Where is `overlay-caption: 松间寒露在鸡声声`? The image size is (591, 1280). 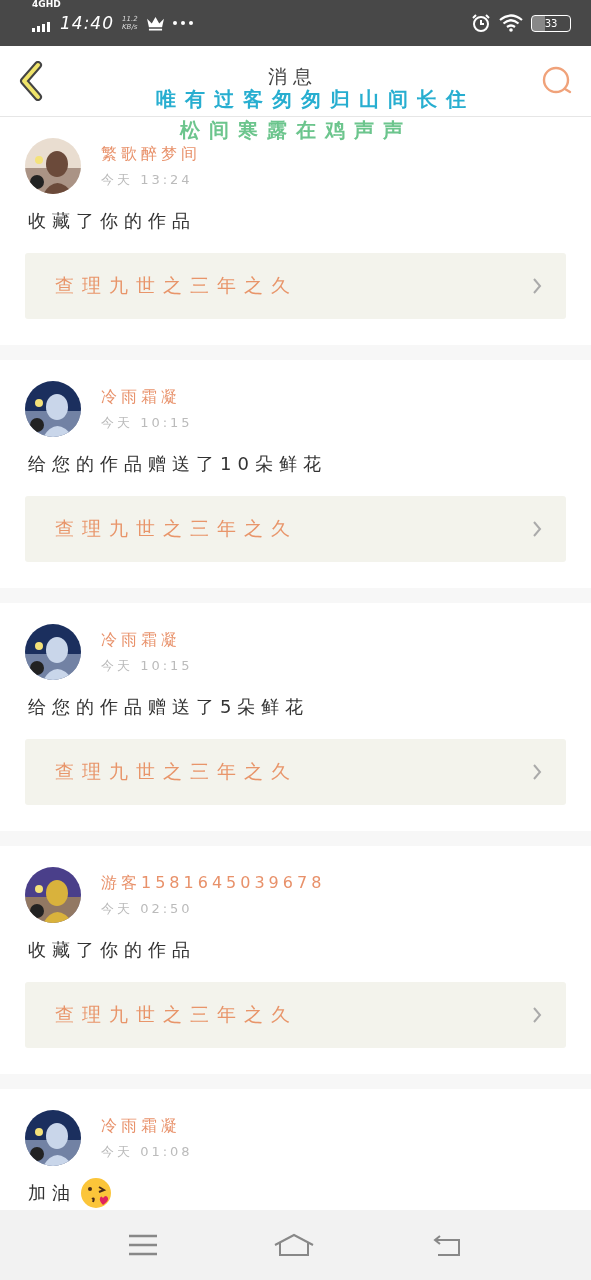 overlay-caption: 松间寒露在鸡声声 is located at coordinates (295, 130).